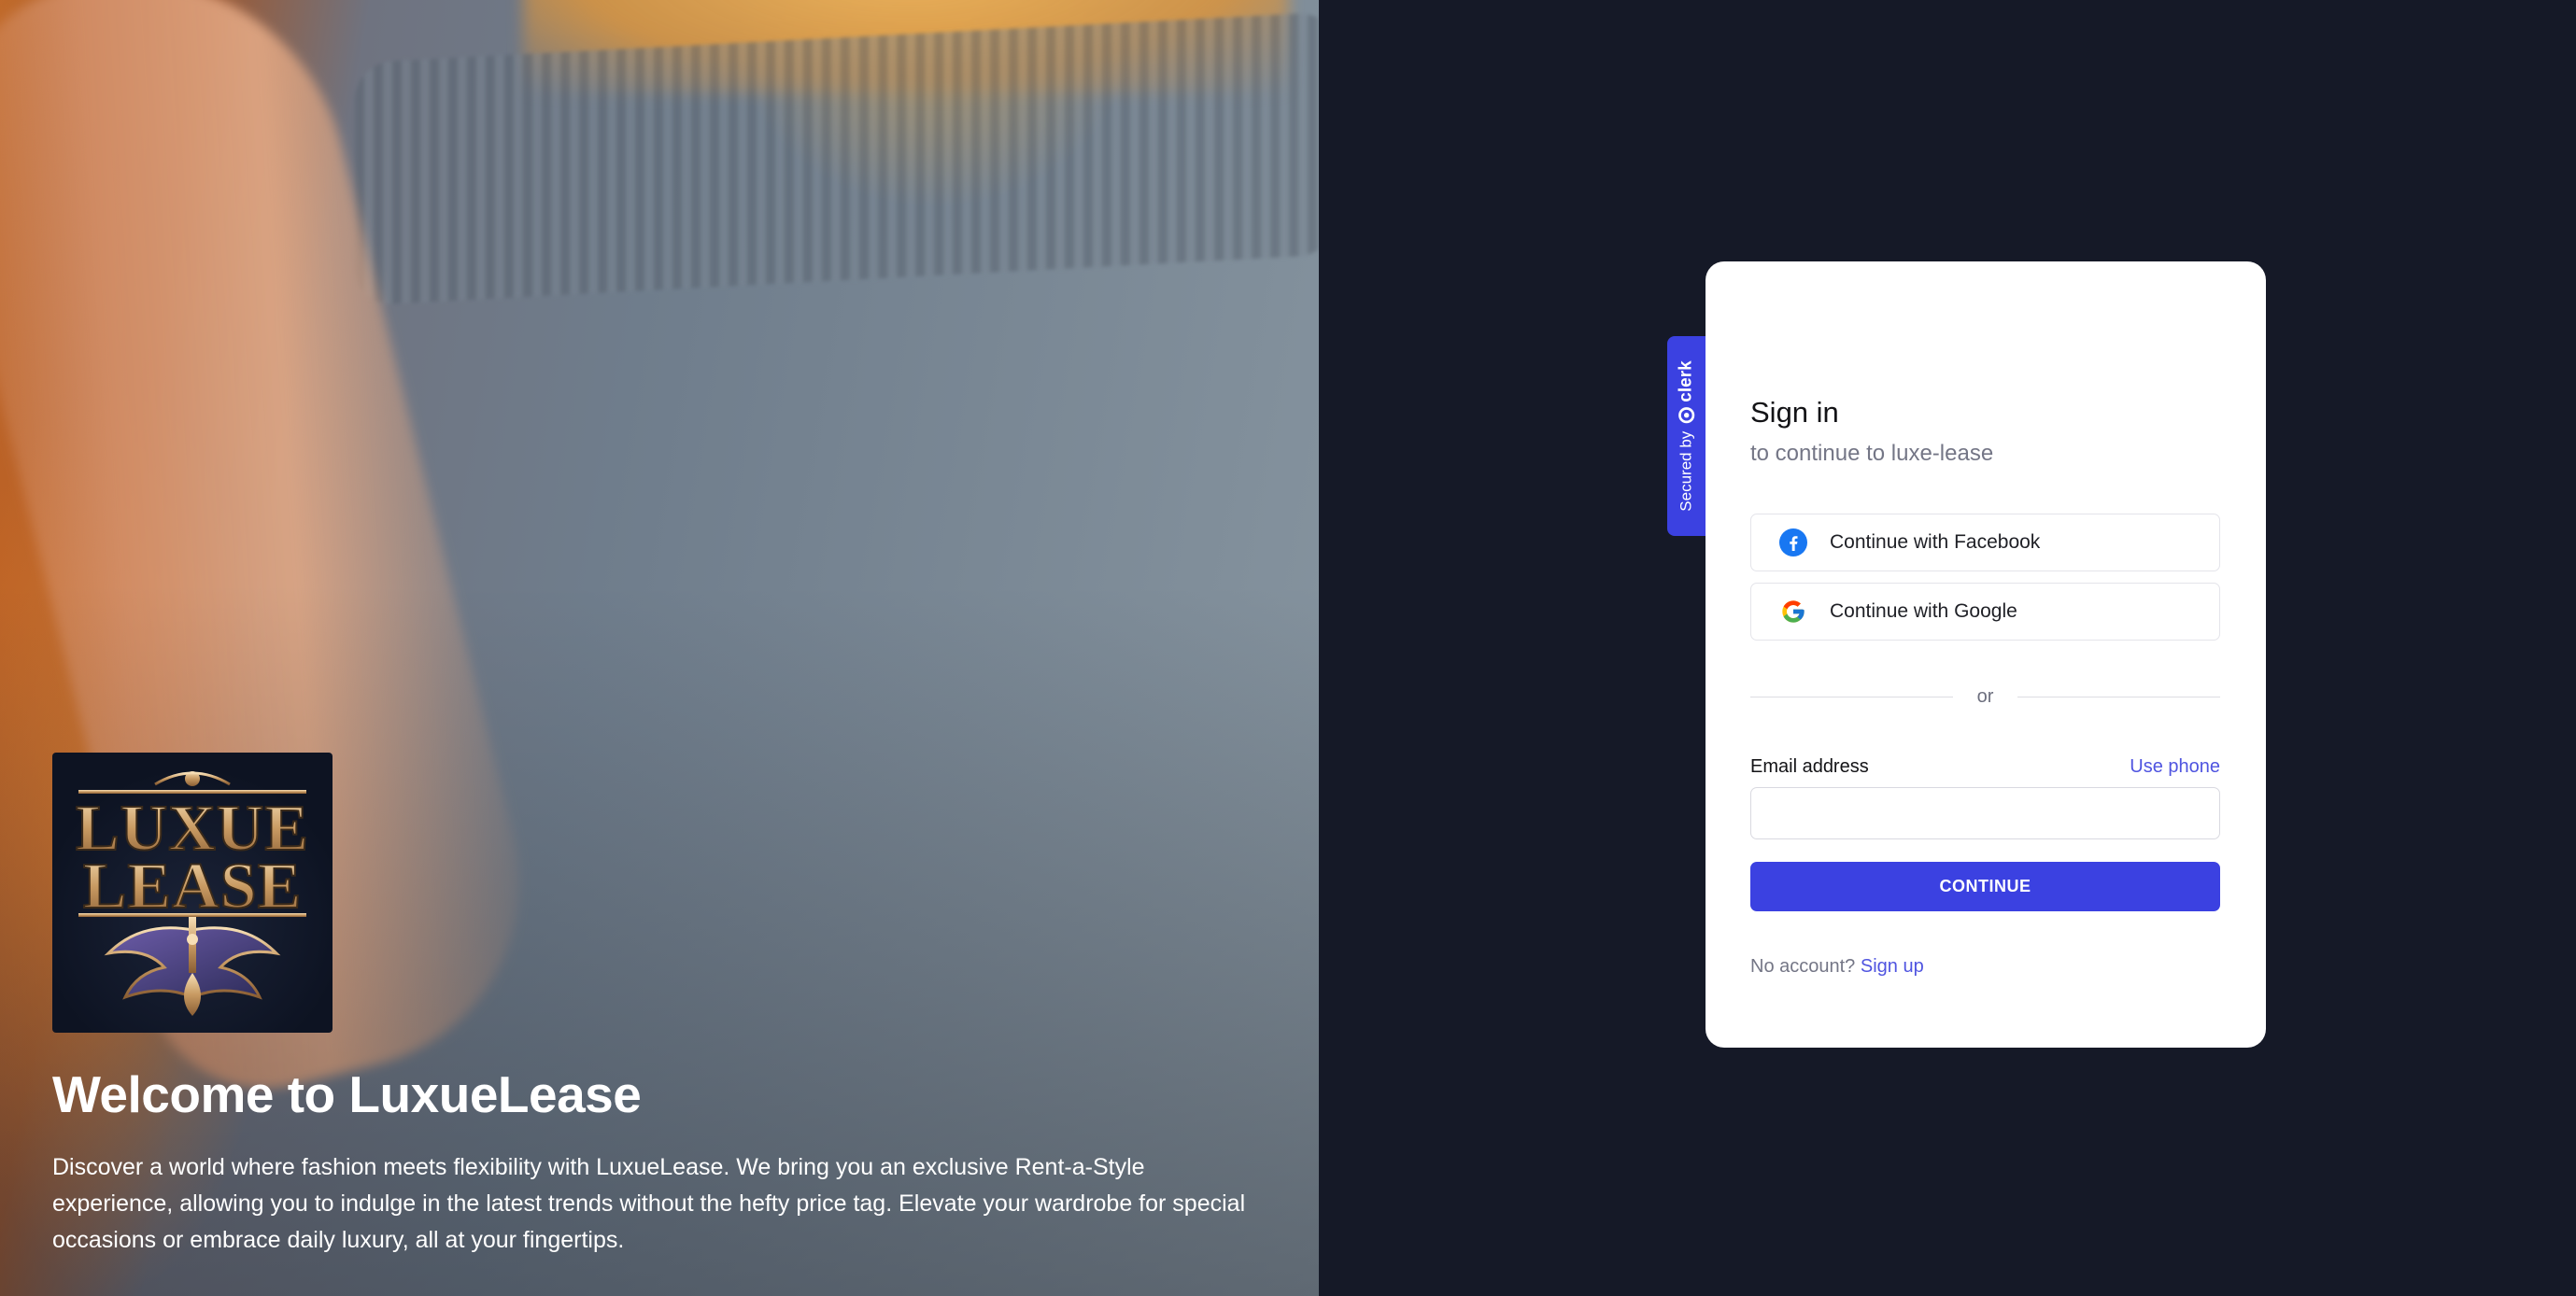 This screenshot has width=2576, height=1296. I want to click on brand-logo-graphic: LUXUE LEASE, so click(192, 893).